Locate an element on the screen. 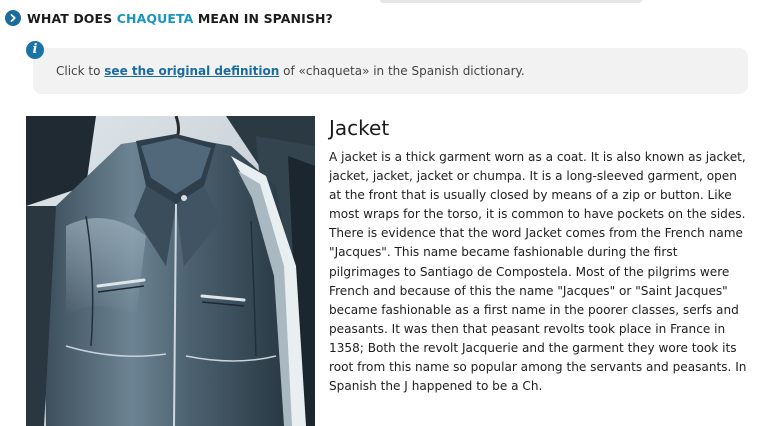 This screenshot has width=768, height=426. info-rest: of «chaqueta» in the Spanish dictionary. is located at coordinates (402, 71).